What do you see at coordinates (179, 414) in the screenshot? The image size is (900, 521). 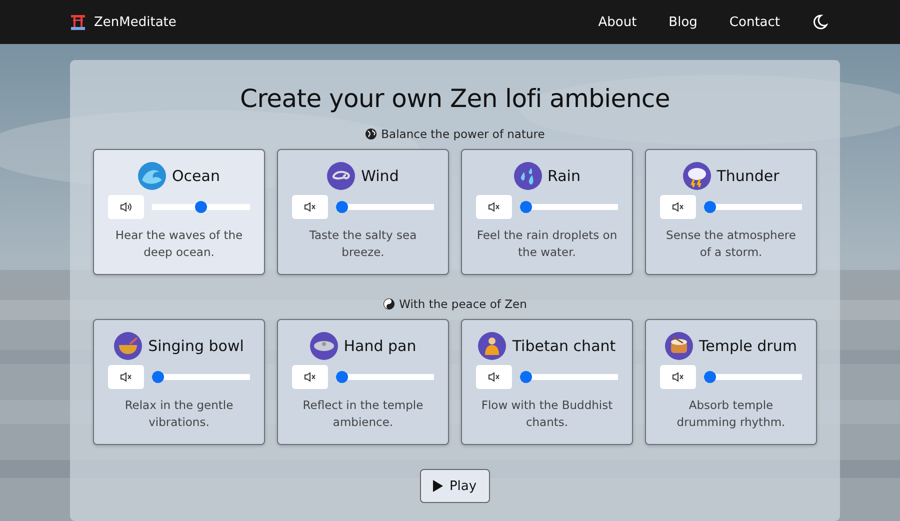 I see `sound-description: Relax in the gentle vibrations.` at bounding box center [179, 414].